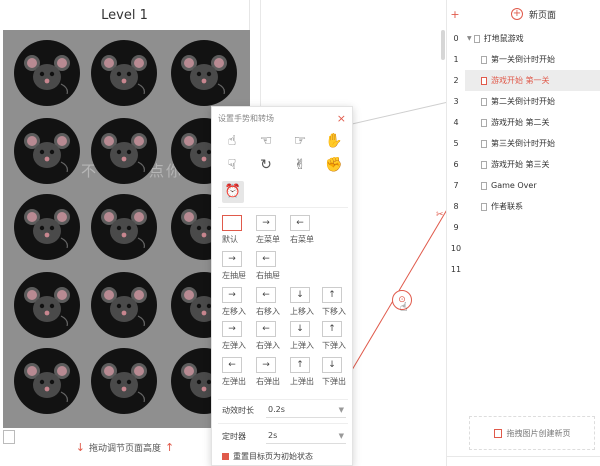  I want to click on transition-label: 上弹出, so click(302, 381).